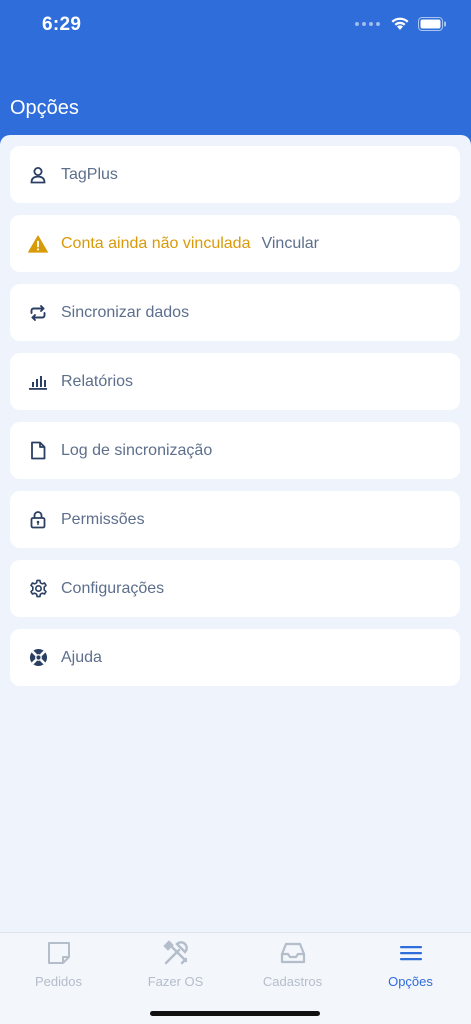 This screenshot has height=1024, width=471. What do you see at coordinates (235, 1013) in the screenshot?
I see `home-indicator` at bounding box center [235, 1013].